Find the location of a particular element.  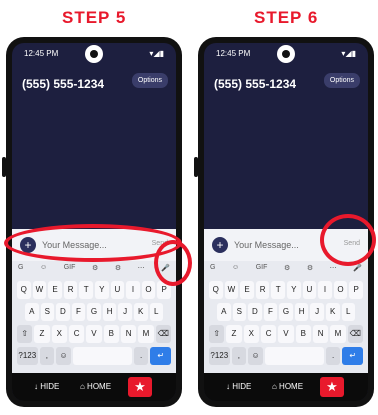

microphone-icon: 🎤 is located at coordinates (357, 271).